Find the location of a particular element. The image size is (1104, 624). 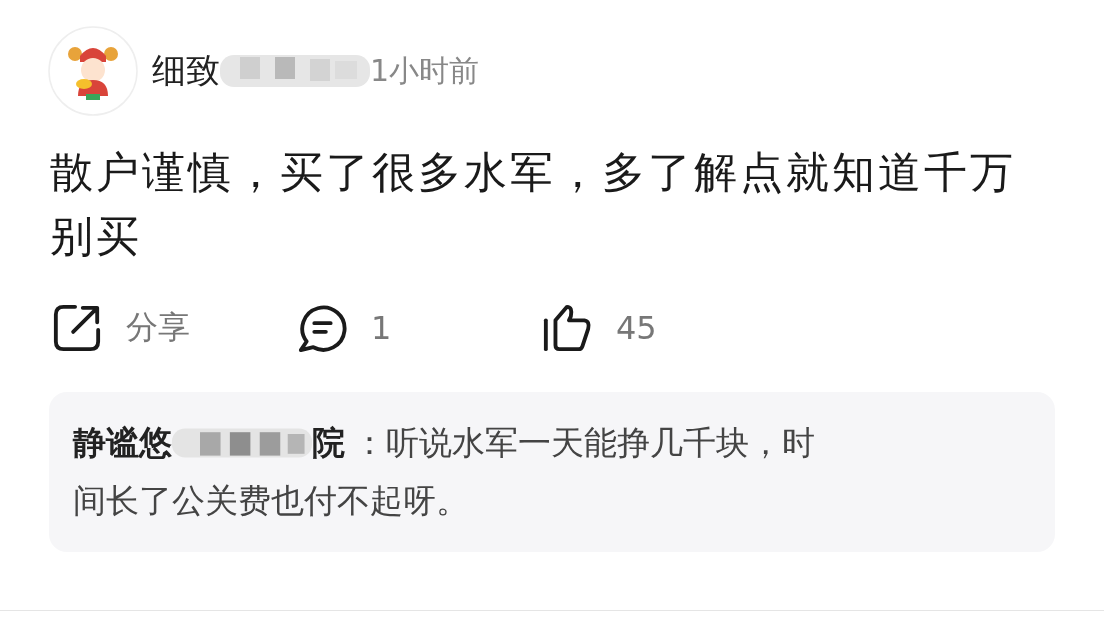

comment-count: 1 is located at coordinates (381, 328).